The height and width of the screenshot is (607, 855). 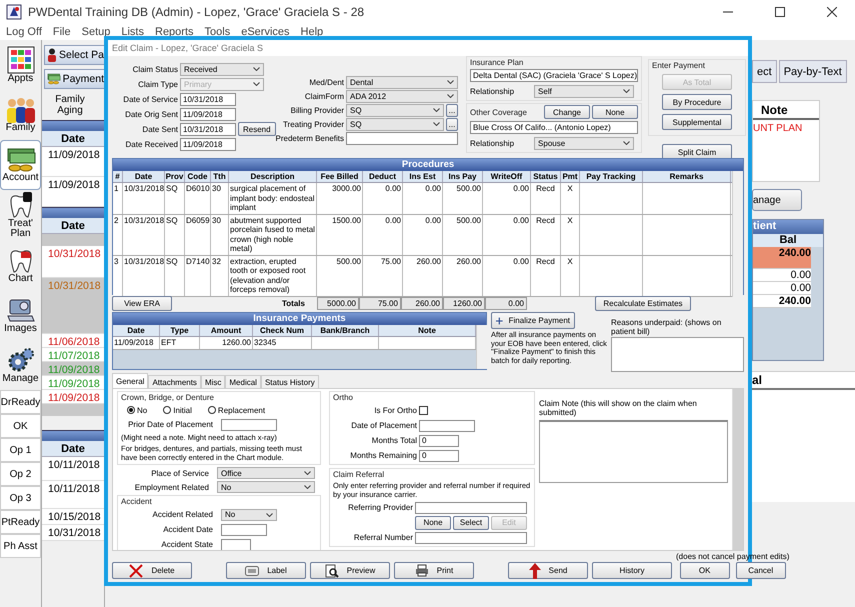 What do you see at coordinates (20, 65) in the screenshot?
I see `module-button: Appts` at bounding box center [20, 65].